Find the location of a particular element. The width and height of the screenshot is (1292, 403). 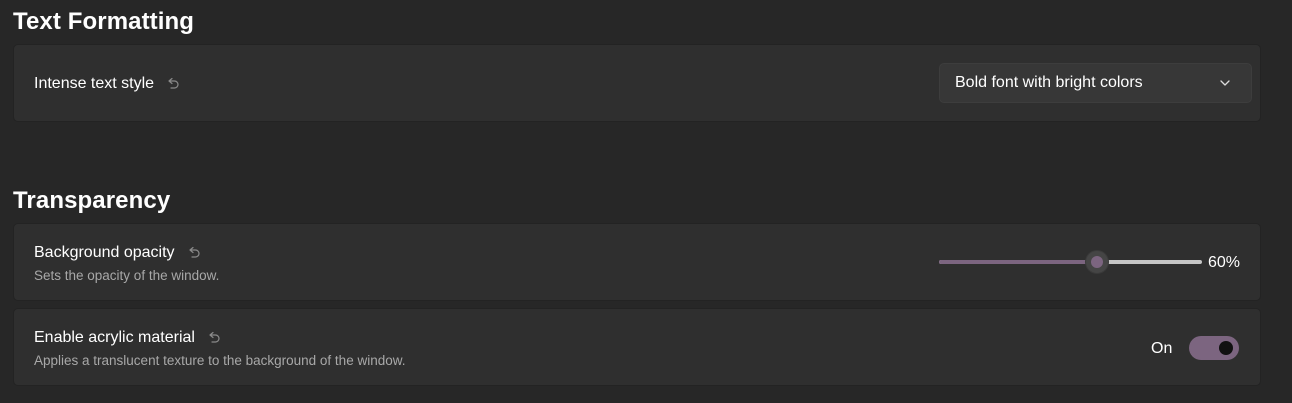

acrylic-material-label: Enable acrylic material is located at coordinates (114, 337).